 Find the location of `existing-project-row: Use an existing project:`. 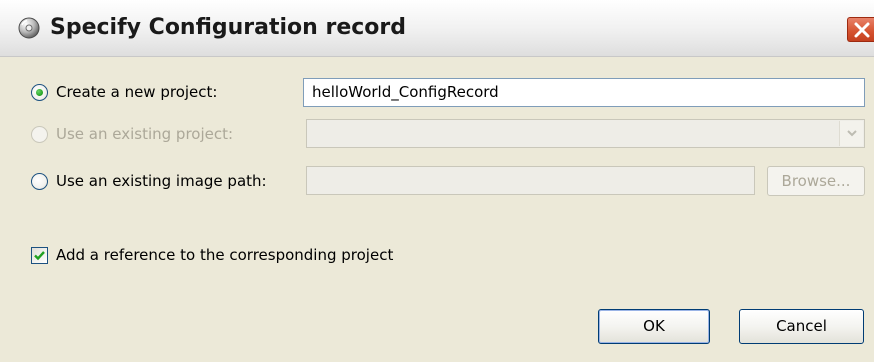

existing-project-row: Use an existing project: is located at coordinates (437, 134).